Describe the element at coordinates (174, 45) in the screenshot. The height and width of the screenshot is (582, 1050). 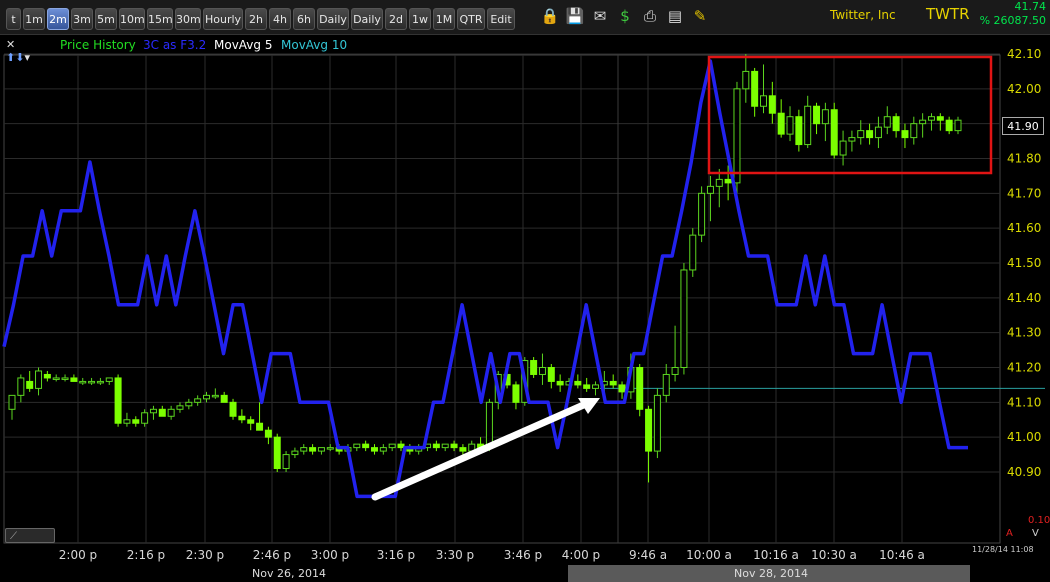
I see `legend-item-3c: 3C as F3.2` at that location.